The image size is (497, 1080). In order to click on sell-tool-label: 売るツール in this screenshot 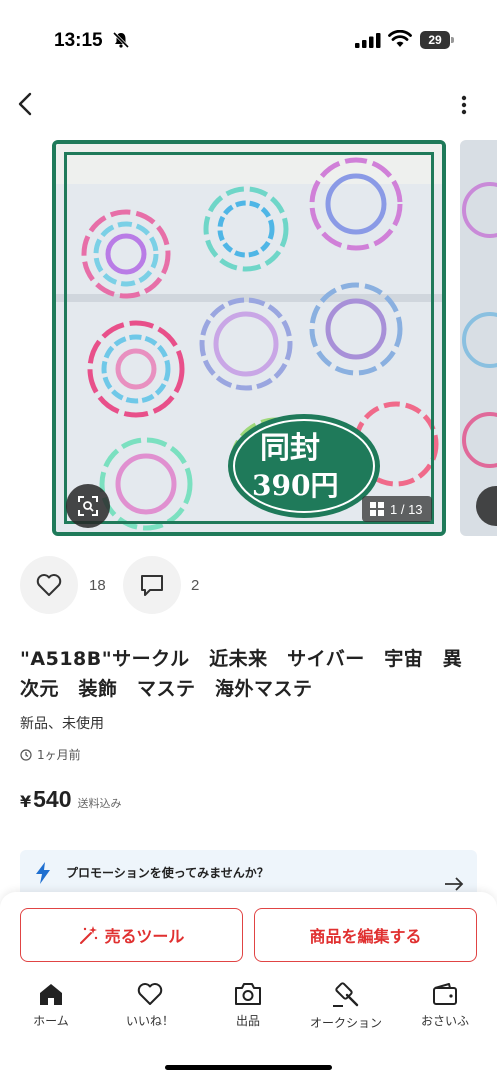, I will do `click(144, 936)`.